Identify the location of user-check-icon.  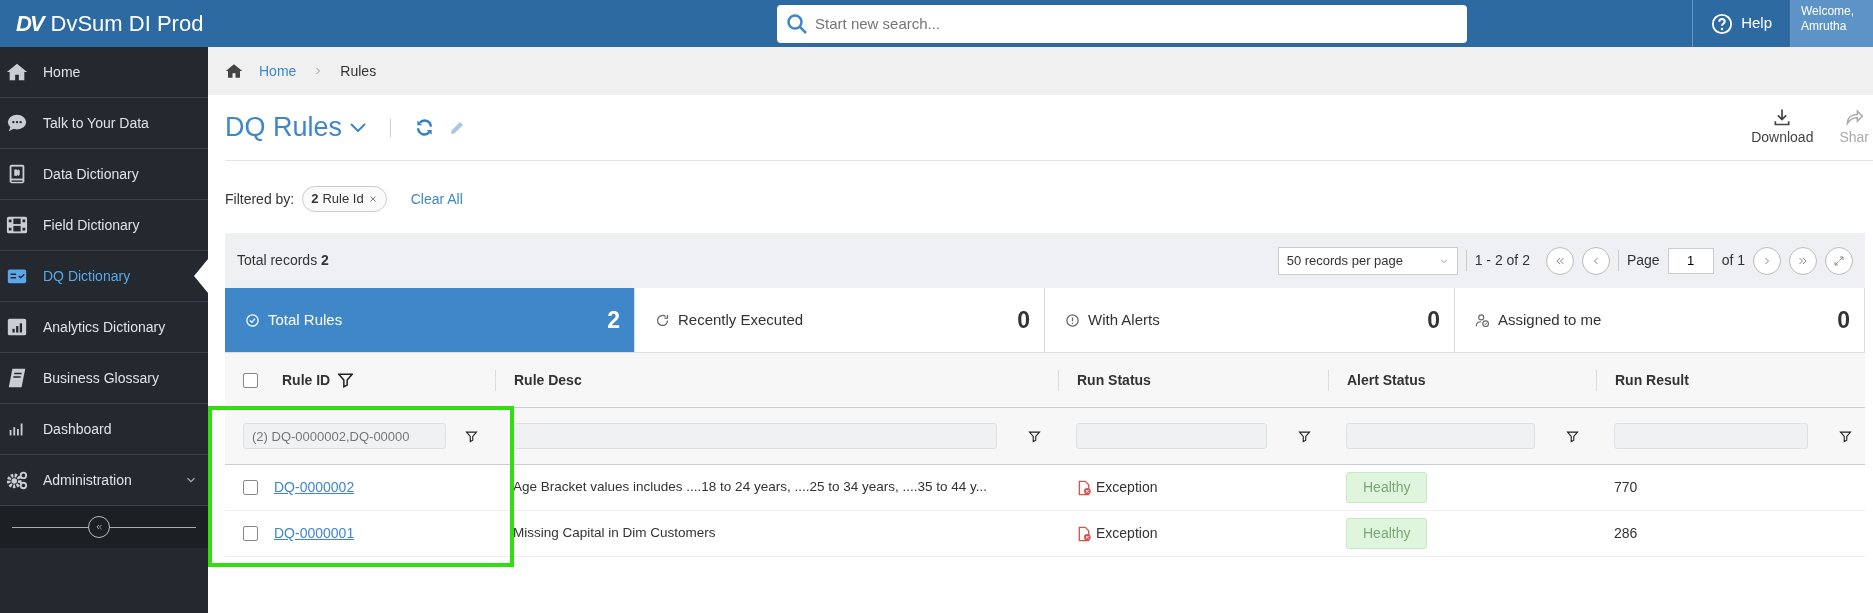
(1482, 320).